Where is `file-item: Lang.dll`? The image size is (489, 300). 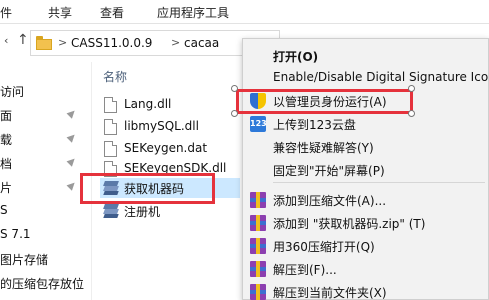
file-item: Lang.dll is located at coordinates (170, 105).